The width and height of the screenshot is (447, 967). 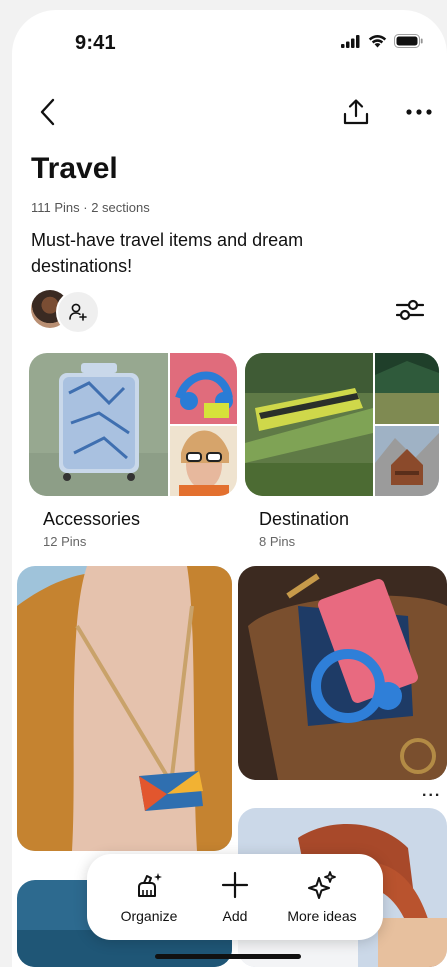 What do you see at coordinates (322, 885) in the screenshot?
I see `sparkles-icon` at bounding box center [322, 885].